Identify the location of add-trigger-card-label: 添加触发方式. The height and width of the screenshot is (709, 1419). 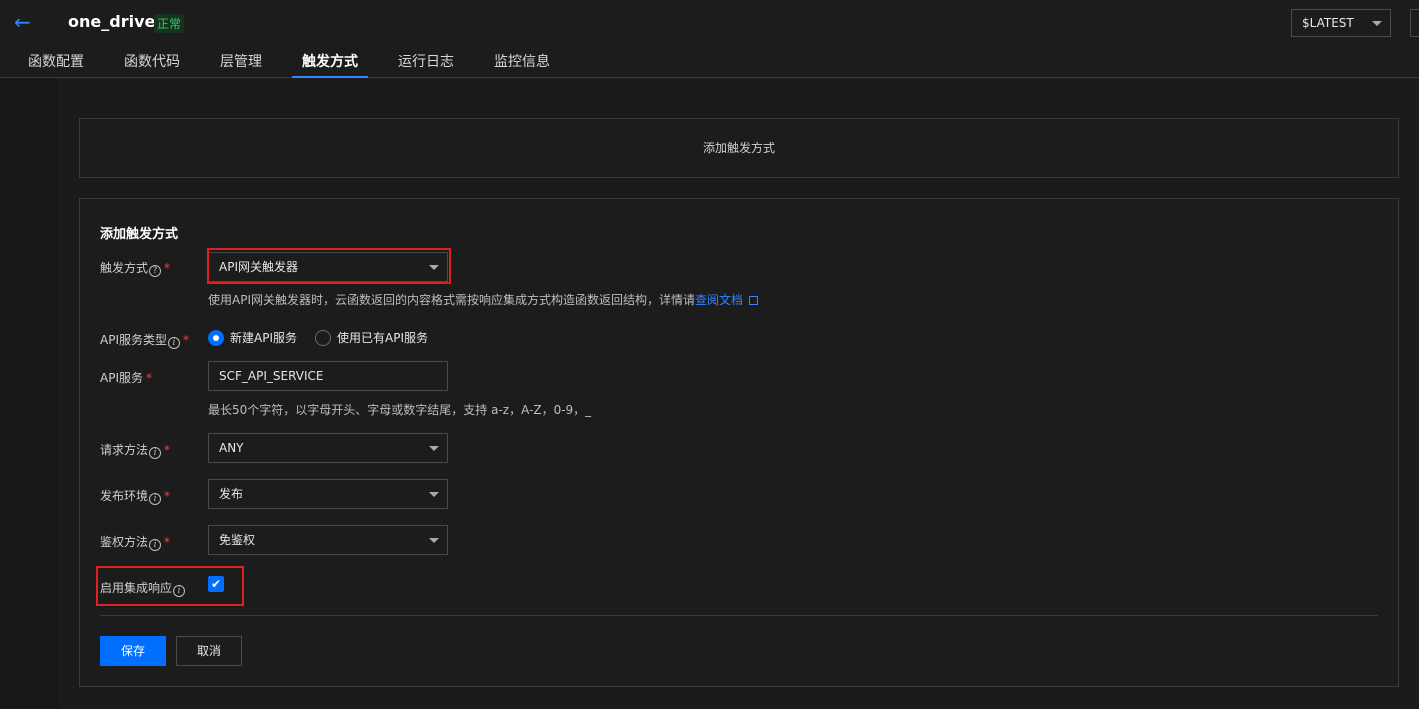
(738, 148).